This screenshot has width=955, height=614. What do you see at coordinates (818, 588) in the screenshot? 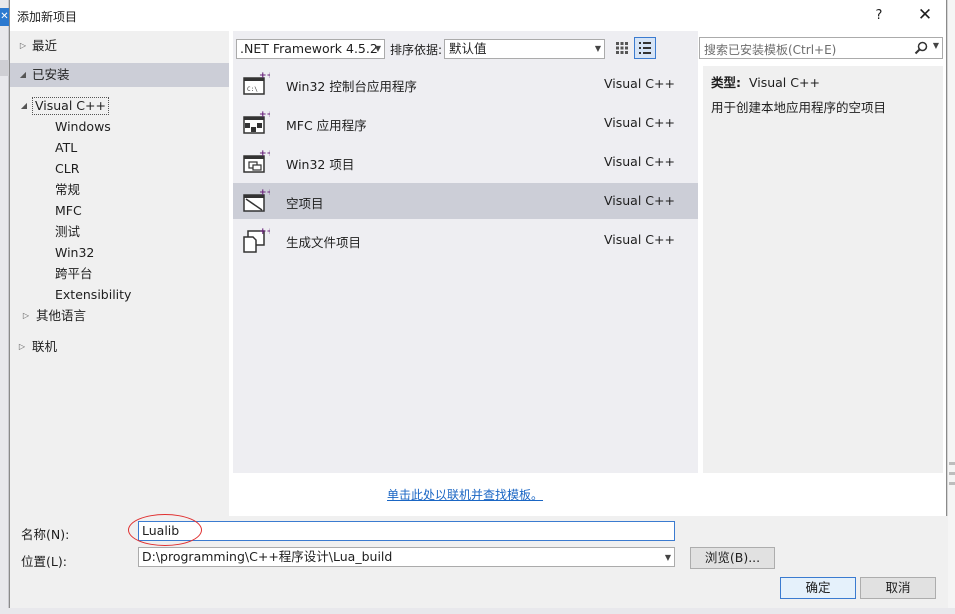
I see `ok-button: 确定` at bounding box center [818, 588].